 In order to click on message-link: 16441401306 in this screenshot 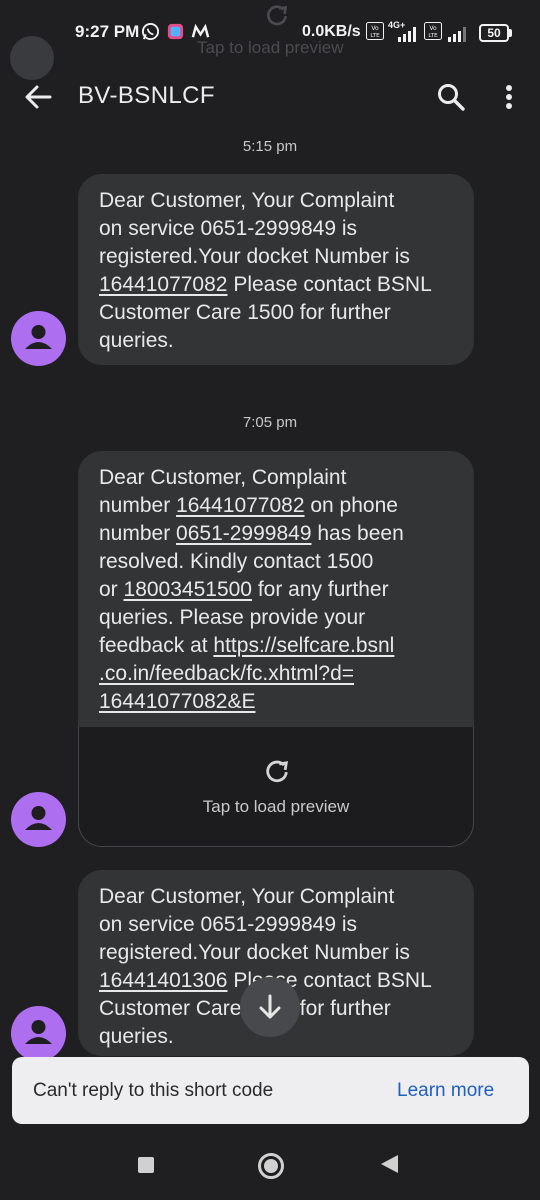, I will do `click(163, 980)`.